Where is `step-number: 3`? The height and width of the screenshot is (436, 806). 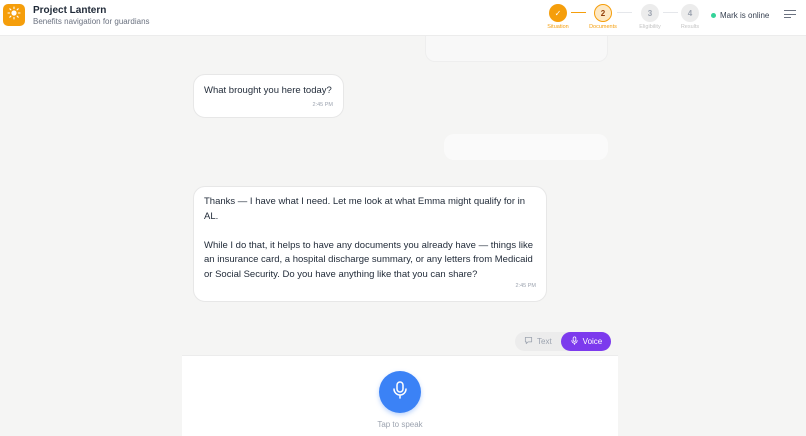
step-number: 3 is located at coordinates (650, 13).